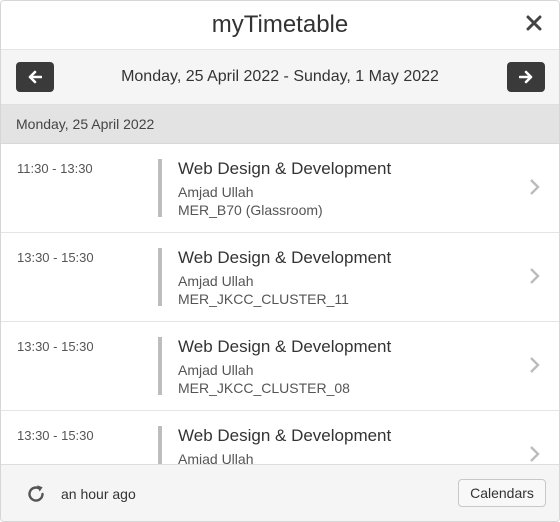 The image size is (560, 522). I want to click on arrow-left-icon, so click(35, 77).